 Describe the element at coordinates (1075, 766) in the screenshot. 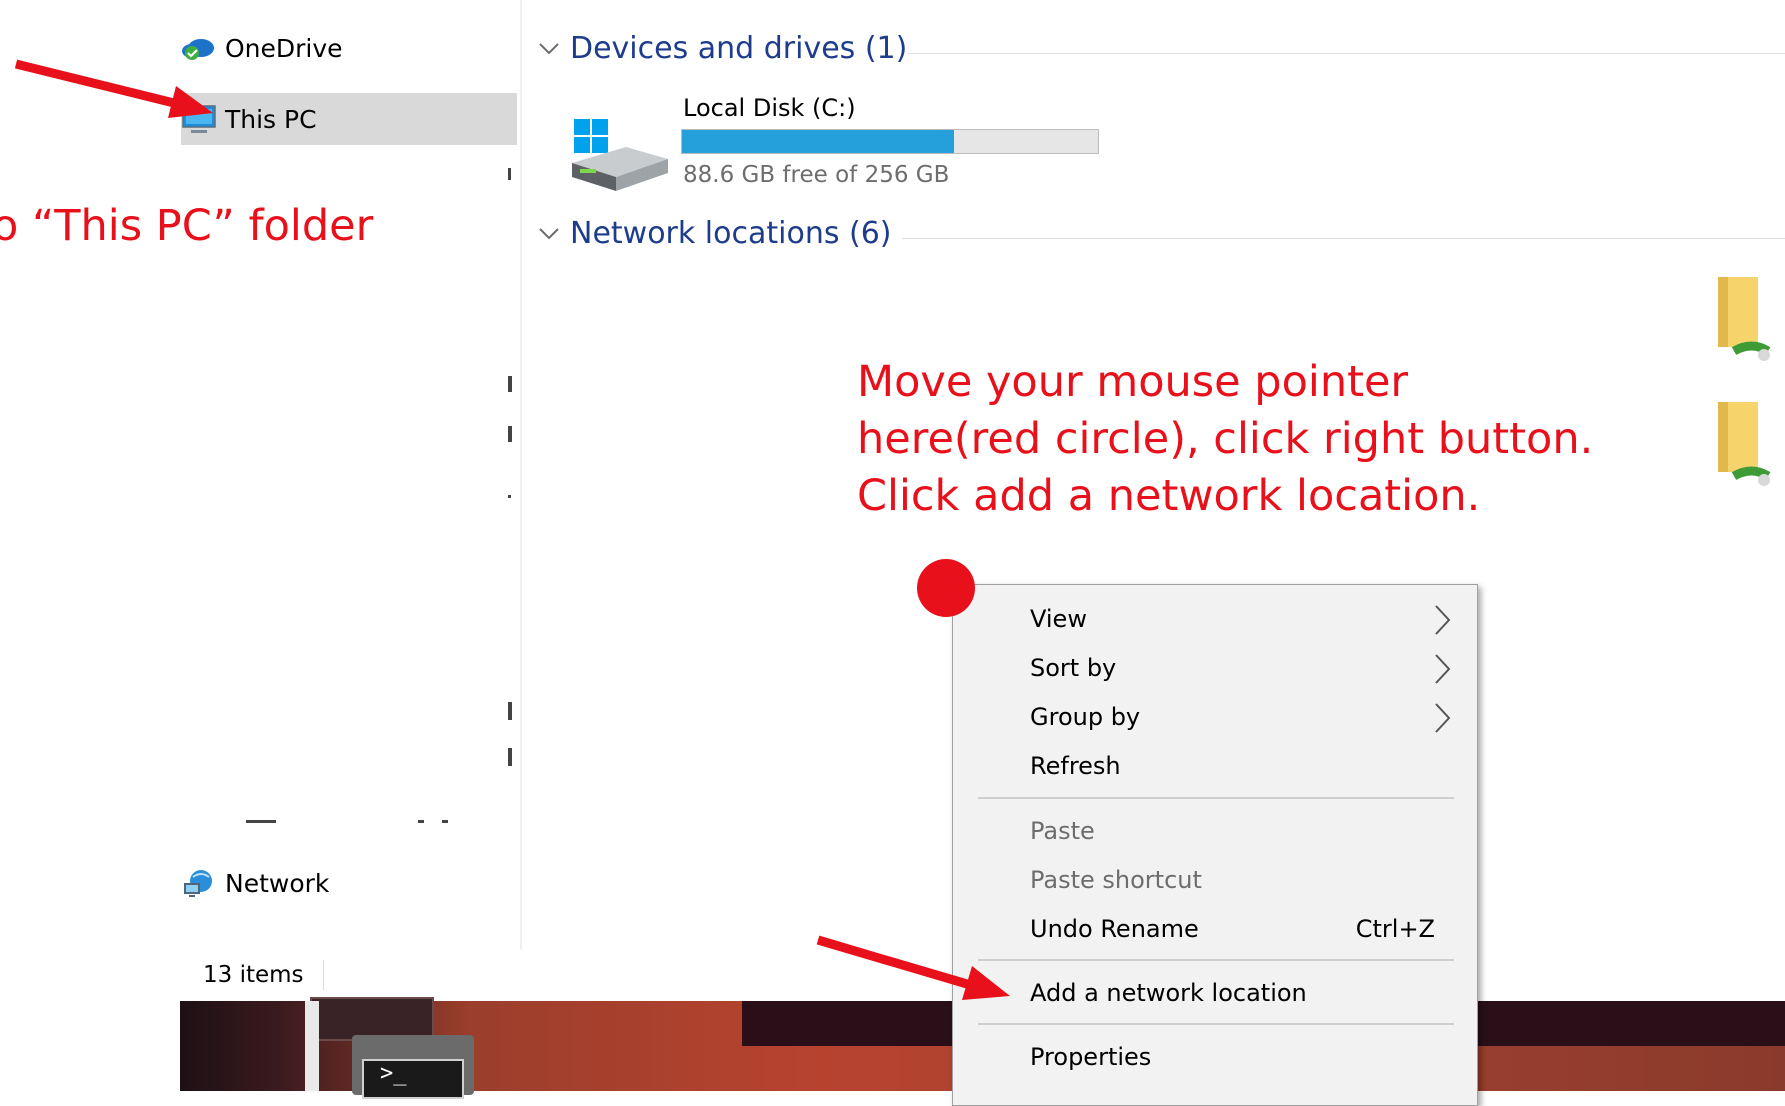

I see `menu-item-label: Refresh` at that location.